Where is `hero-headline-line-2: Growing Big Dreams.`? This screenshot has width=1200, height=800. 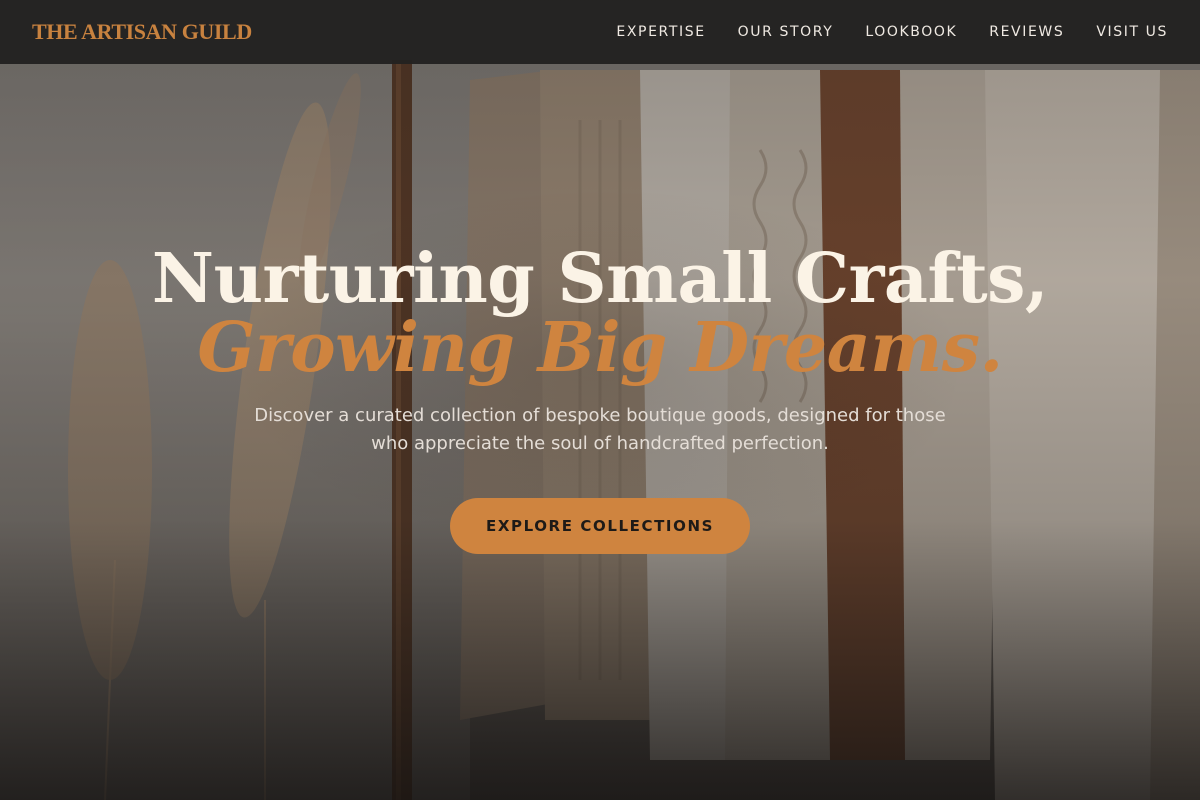 hero-headline-line-2: Growing Big Dreams. is located at coordinates (600, 348).